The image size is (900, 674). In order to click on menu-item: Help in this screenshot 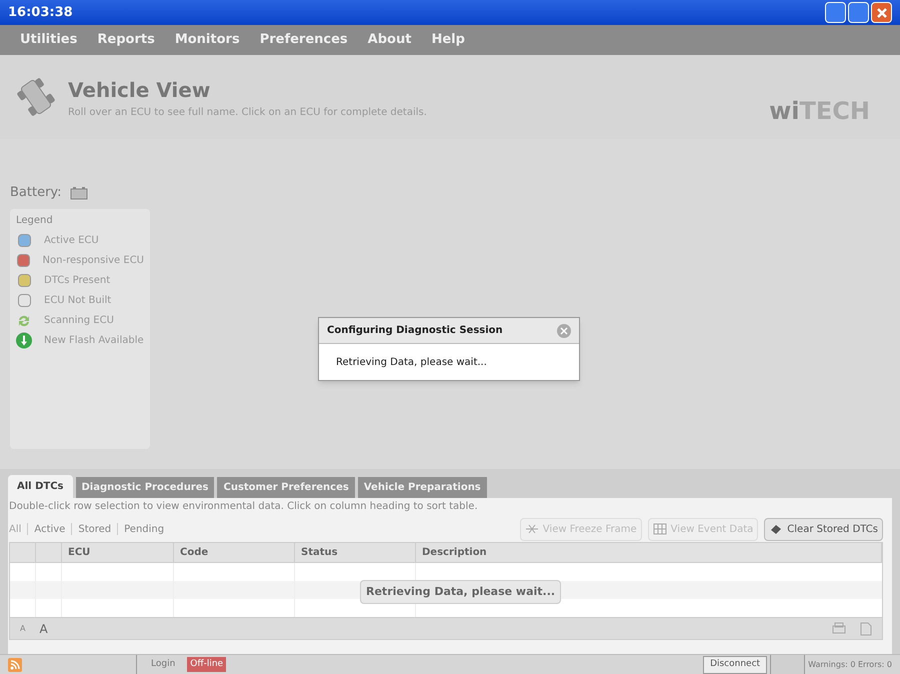, I will do `click(448, 40)`.